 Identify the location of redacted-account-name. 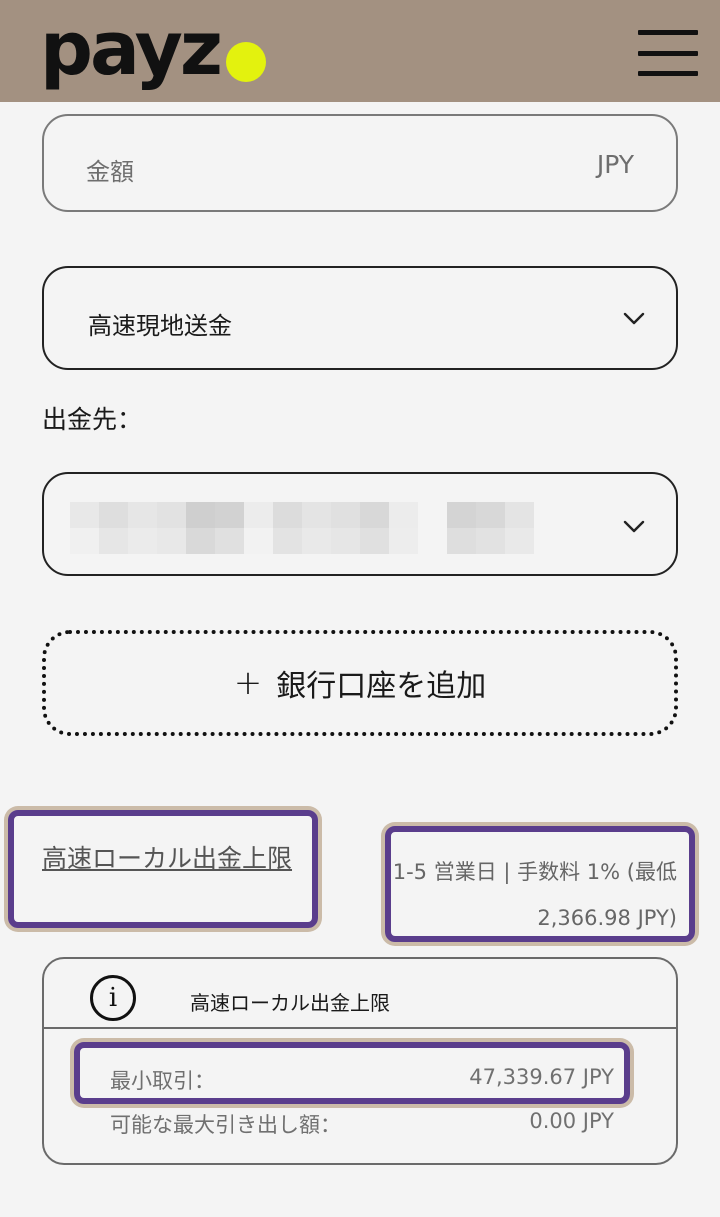
(316, 528).